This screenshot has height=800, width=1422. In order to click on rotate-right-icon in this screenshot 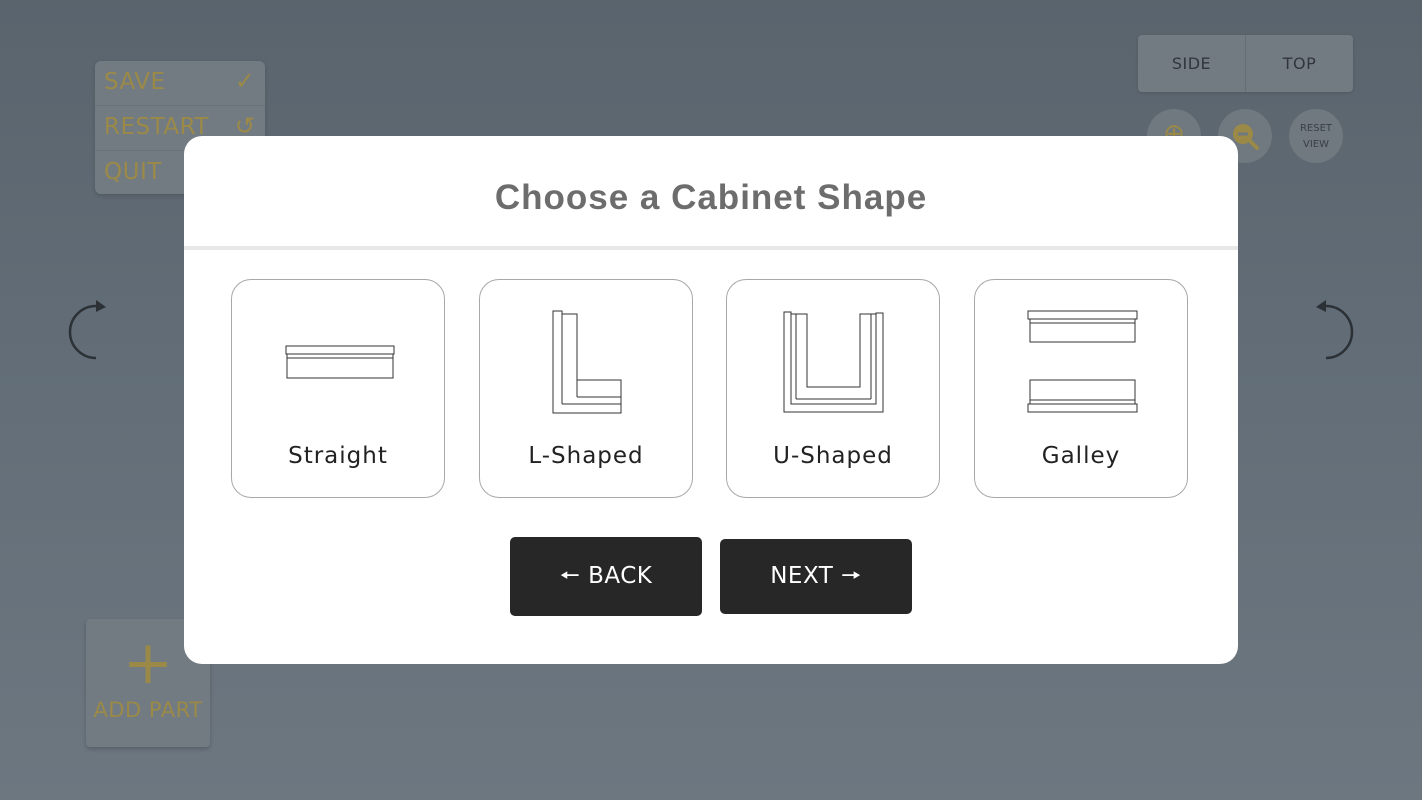, I will do `click(1335, 330)`.